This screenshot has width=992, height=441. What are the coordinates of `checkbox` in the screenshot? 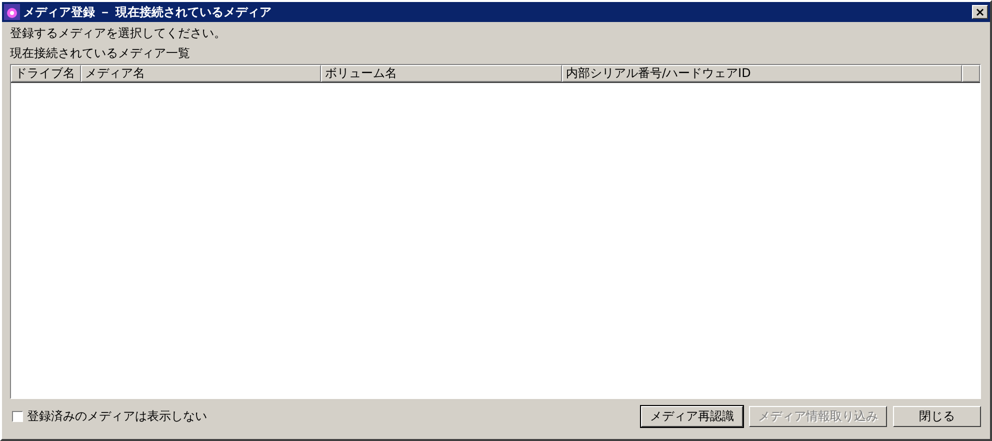 It's located at (17, 416).